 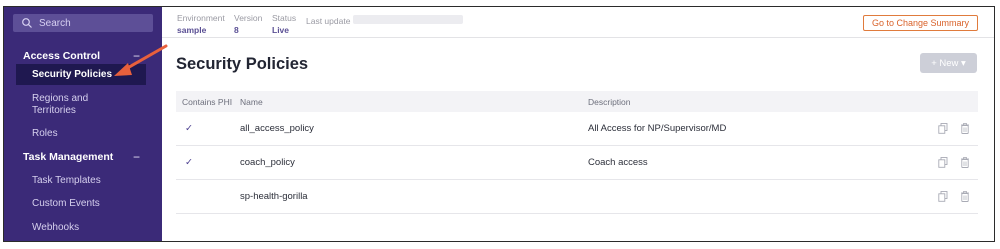 What do you see at coordinates (328, 21) in the screenshot?
I see `last-update-label: Last update` at bounding box center [328, 21].